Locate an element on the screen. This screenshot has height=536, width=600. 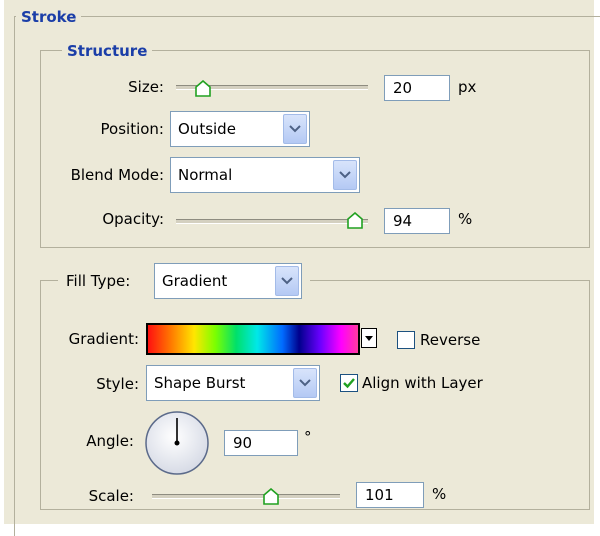
opacity-field: 94 is located at coordinates (417, 221).